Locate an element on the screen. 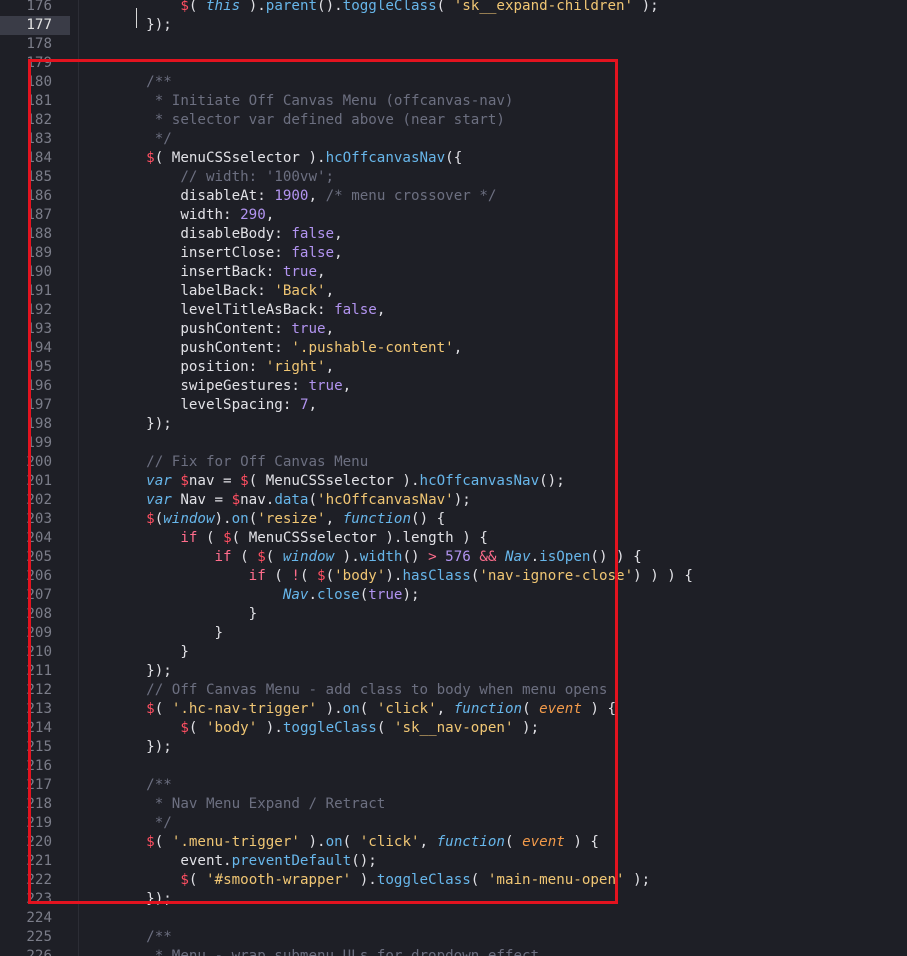  line-number: 220 is located at coordinates (39, 842).